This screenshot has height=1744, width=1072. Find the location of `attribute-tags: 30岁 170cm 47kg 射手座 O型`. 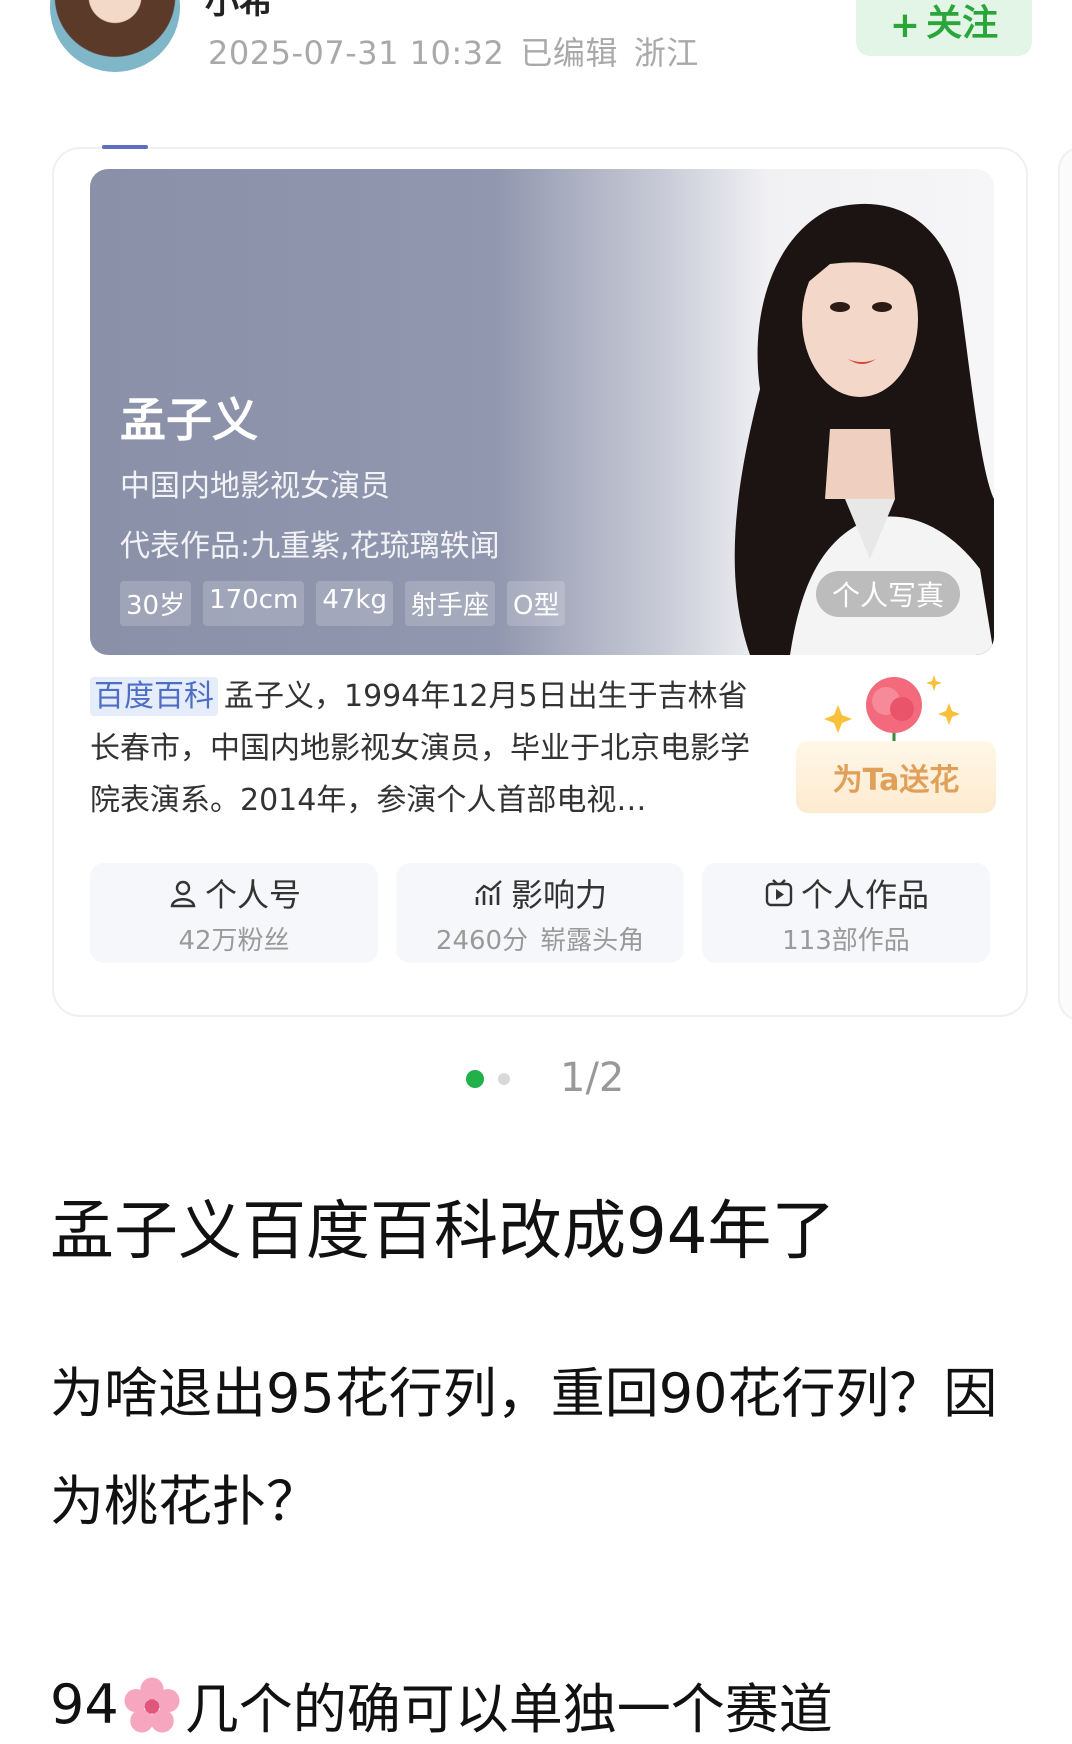

attribute-tags: 30岁 170cm 47kg 射手座 O型 is located at coordinates (343, 603).